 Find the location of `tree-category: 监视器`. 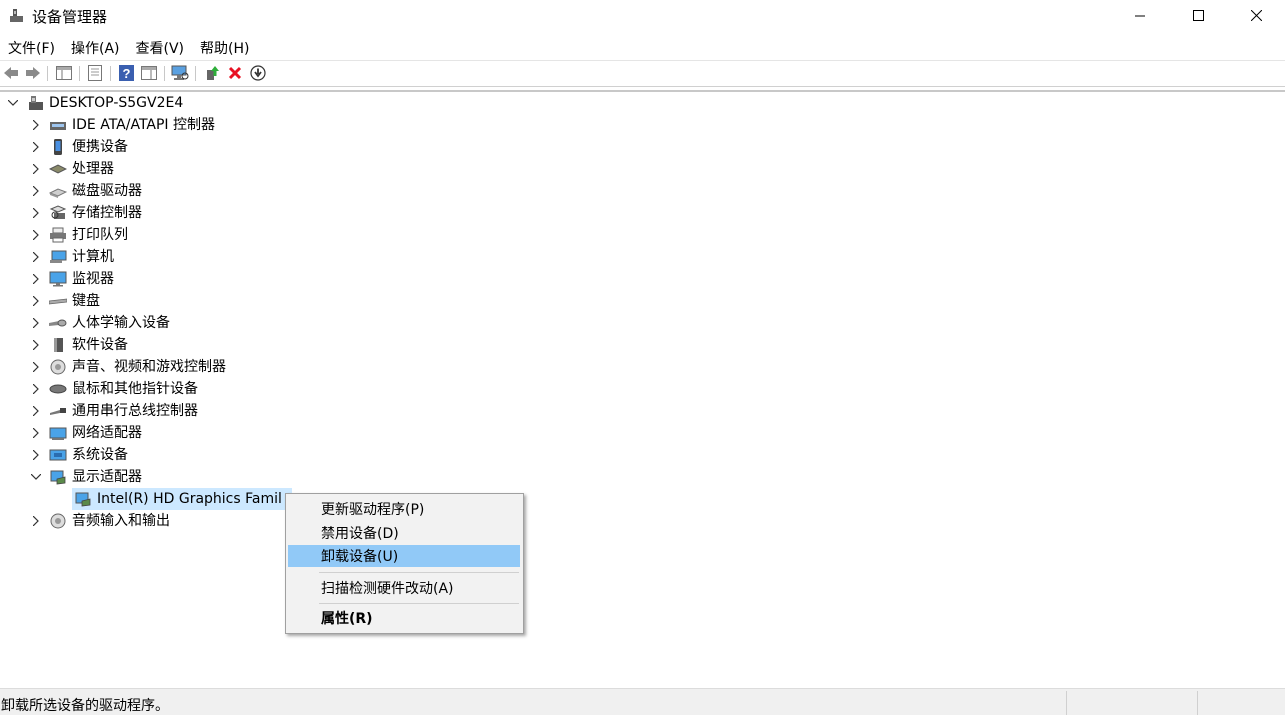

tree-category: 监视器 is located at coordinates (71, 279).